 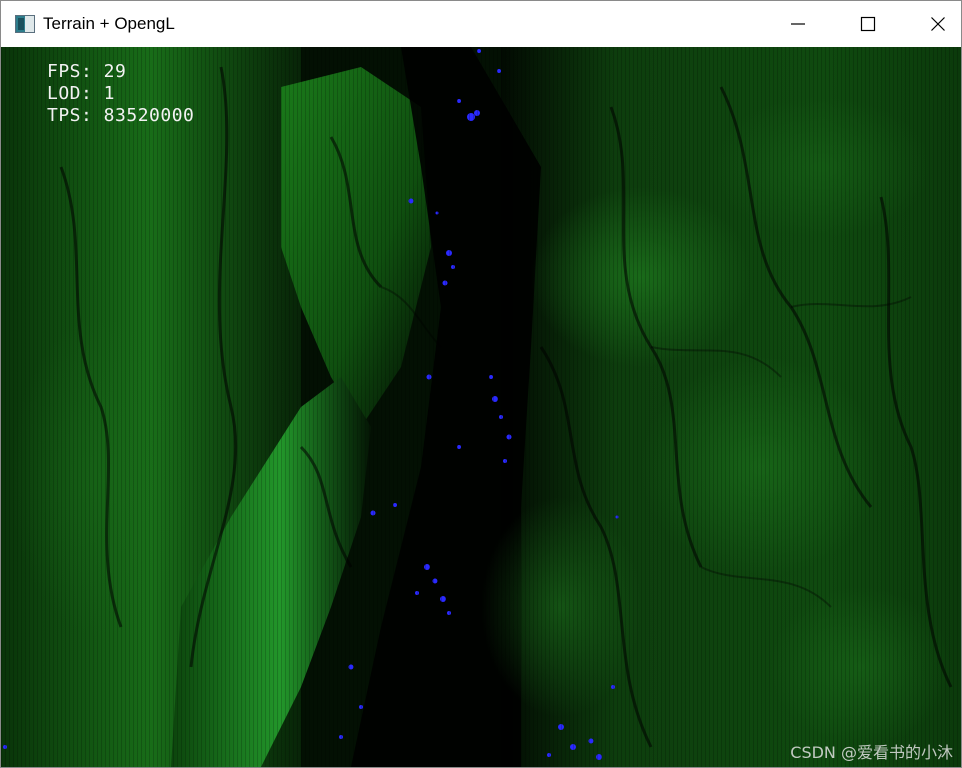 I want to click on watermark-text: CSDN @爱看书的小沐, so click(x=871, y=752).